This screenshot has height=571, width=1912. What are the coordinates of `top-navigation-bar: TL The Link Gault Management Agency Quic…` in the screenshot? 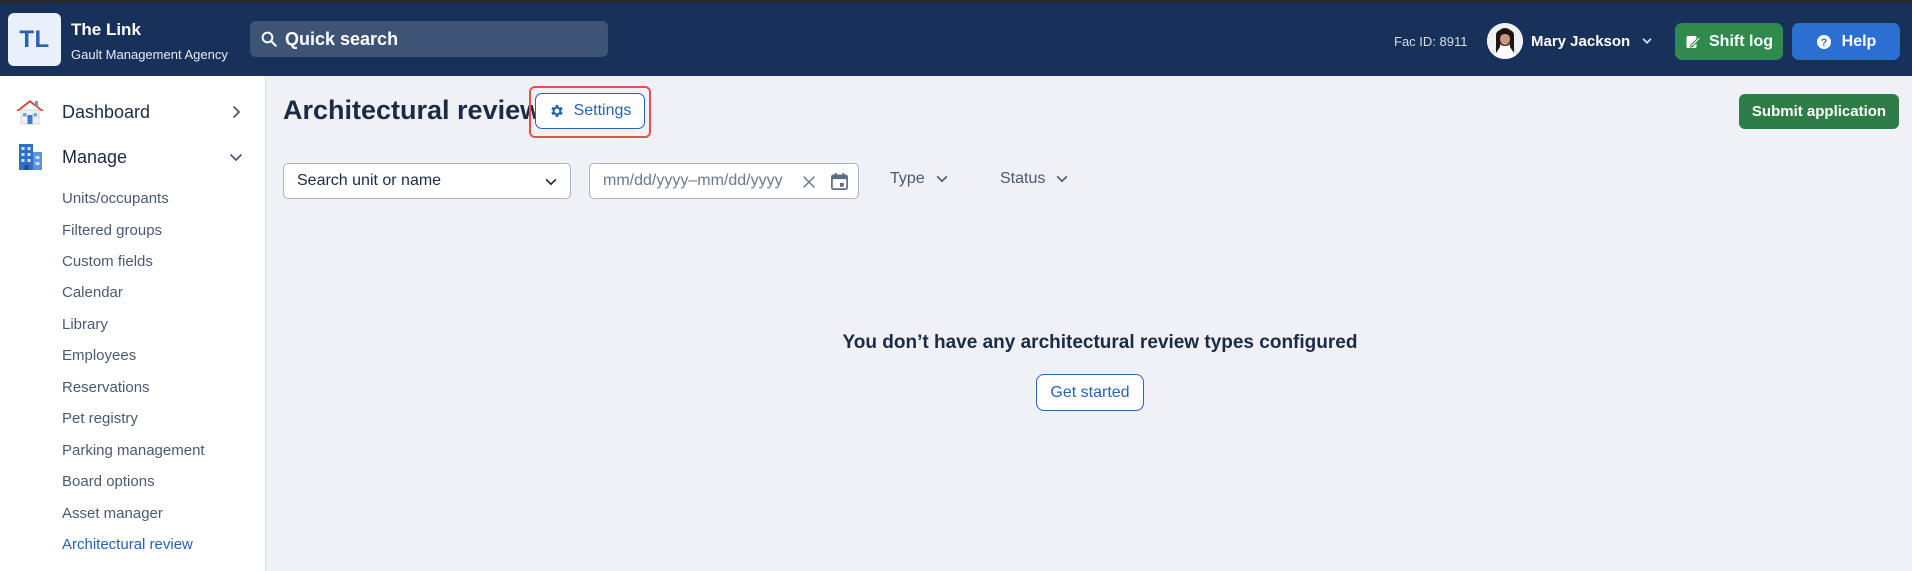 It's located at (956, 38).